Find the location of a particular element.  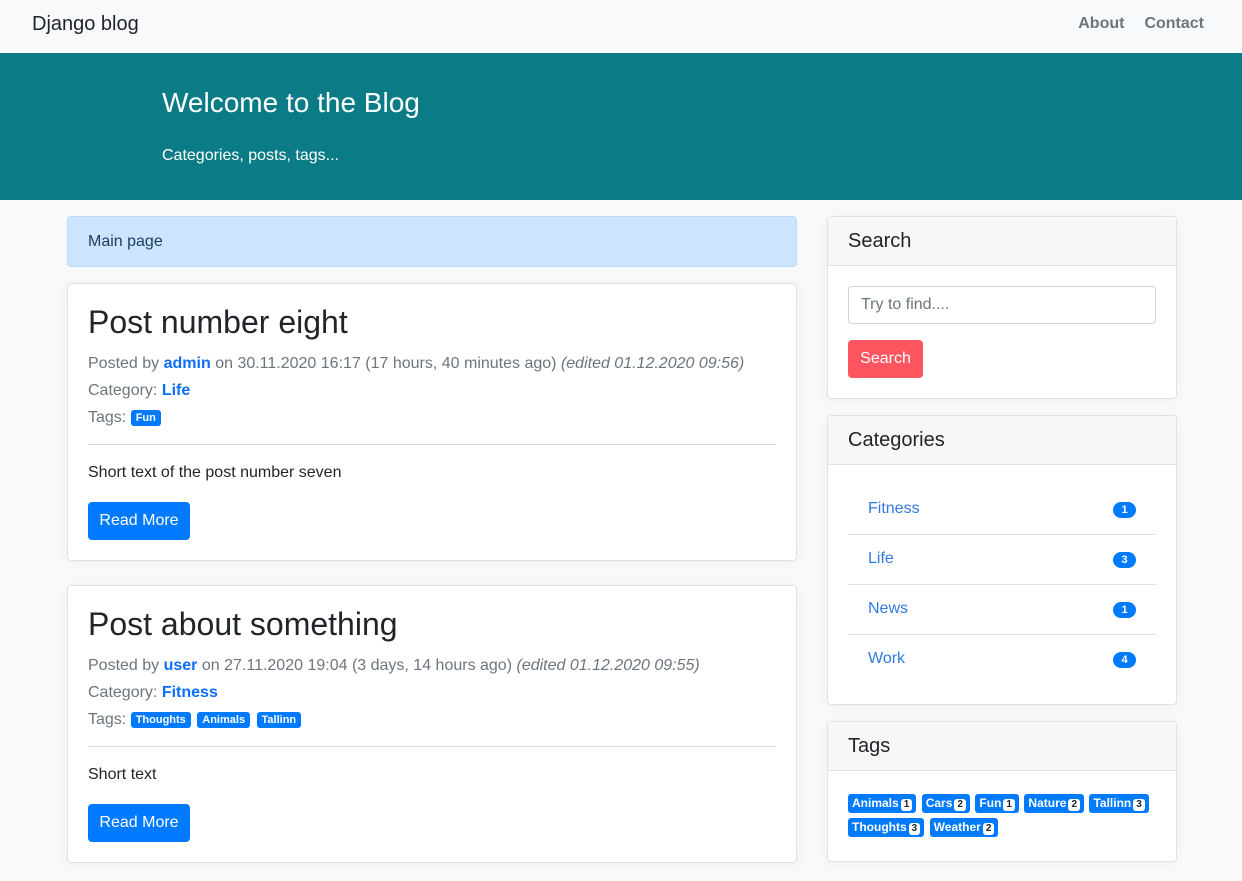

post-title: Post number eight is located at coordinates (218, 322).